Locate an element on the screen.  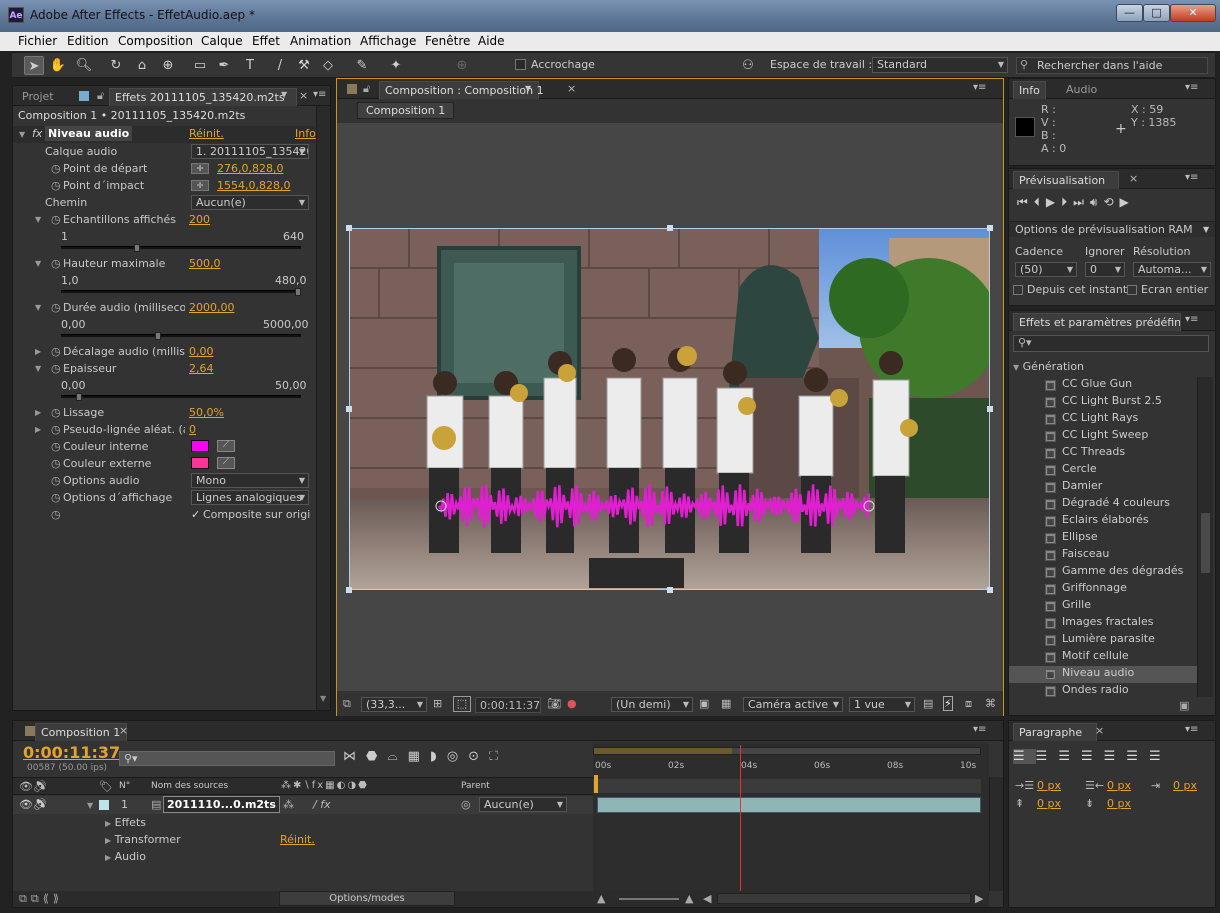
effect-list-item: ▦ Dégradé 4 couleurs is located at coordinates (1104, 504).